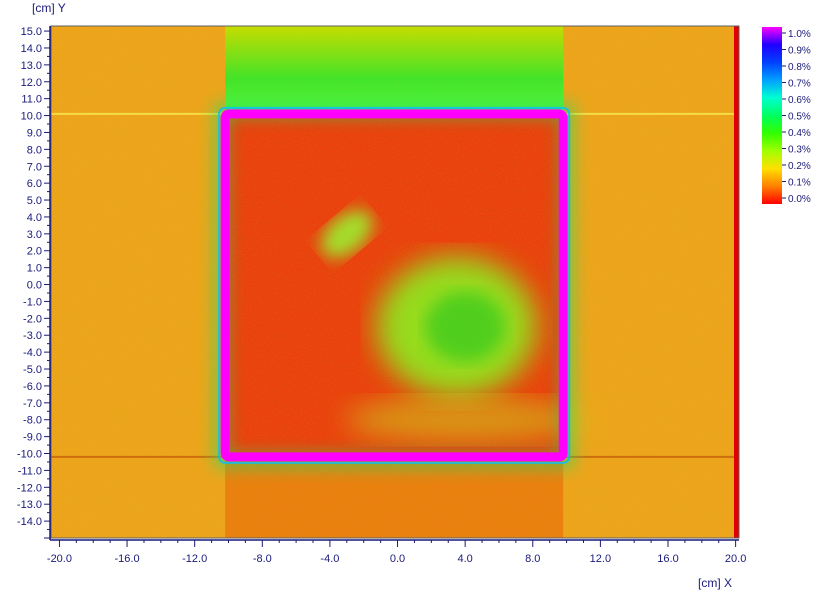  I want to click on y-tick-label: -14.0, so click(29, 522).